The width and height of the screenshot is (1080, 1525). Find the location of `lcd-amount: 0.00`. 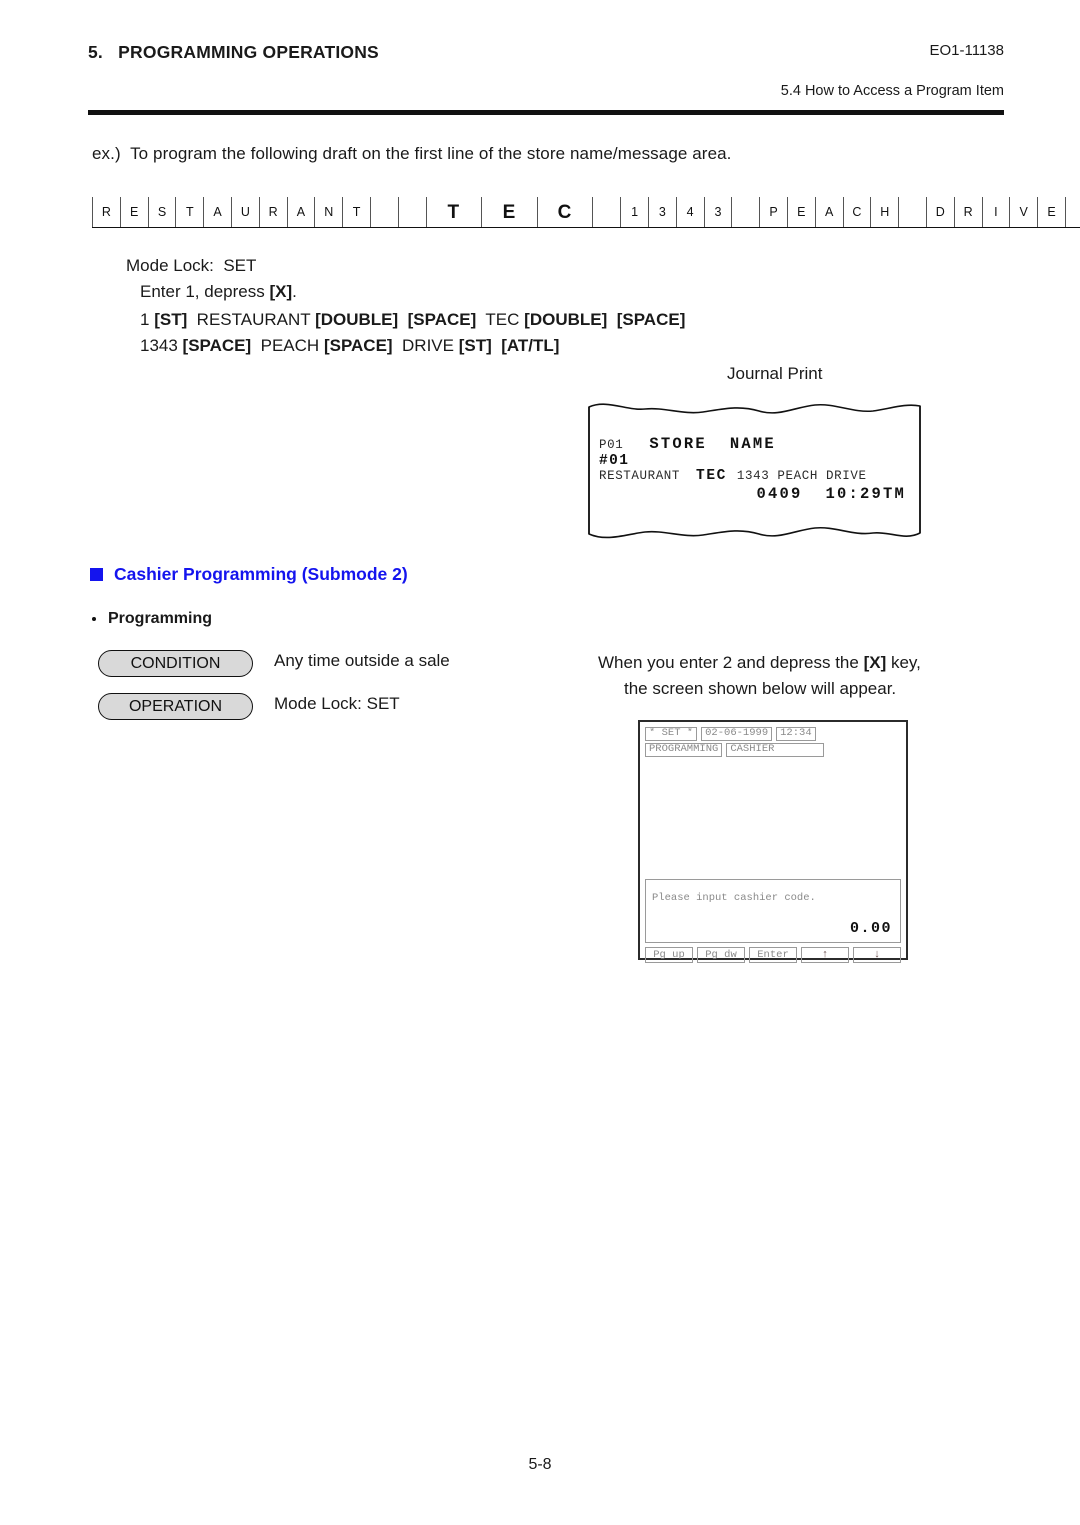

lcd-amount: 0.00 is located at coordinates (870, 928).